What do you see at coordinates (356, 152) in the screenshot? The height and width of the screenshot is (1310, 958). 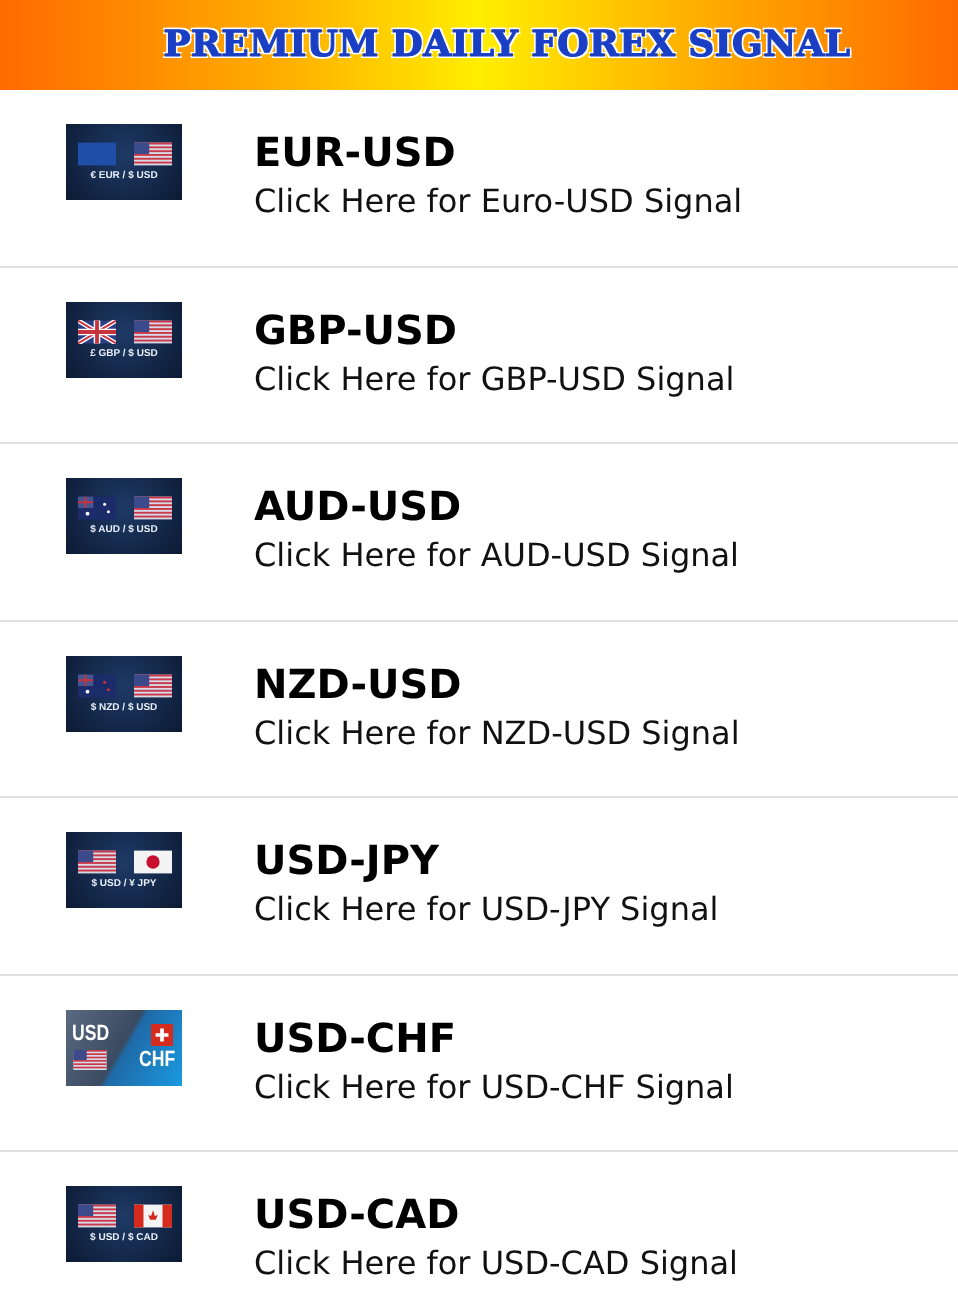 I see `pair-title: EUR-USD` at bounding box center [356, 152].